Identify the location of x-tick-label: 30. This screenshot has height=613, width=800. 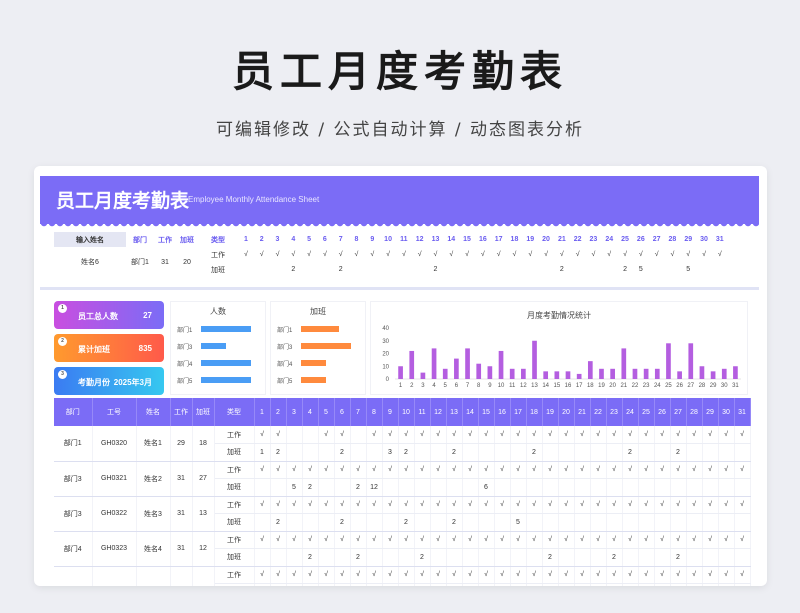
(724, 386).